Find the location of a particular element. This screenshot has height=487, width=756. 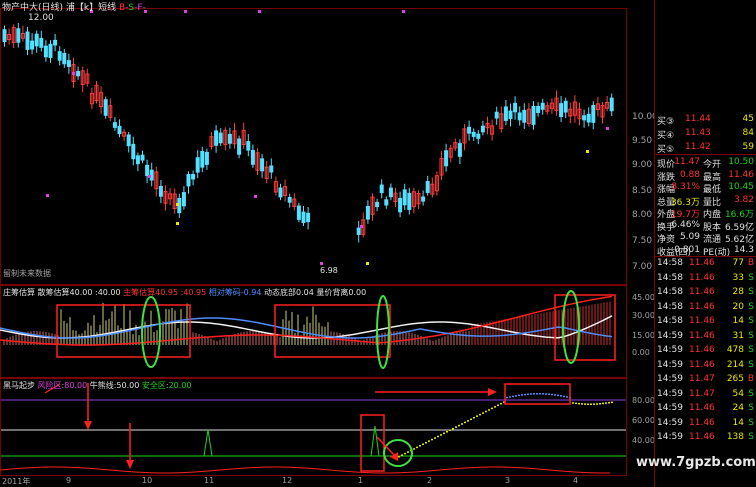

quote-cell: 6.59亿 is located at coordinates (739, 227).